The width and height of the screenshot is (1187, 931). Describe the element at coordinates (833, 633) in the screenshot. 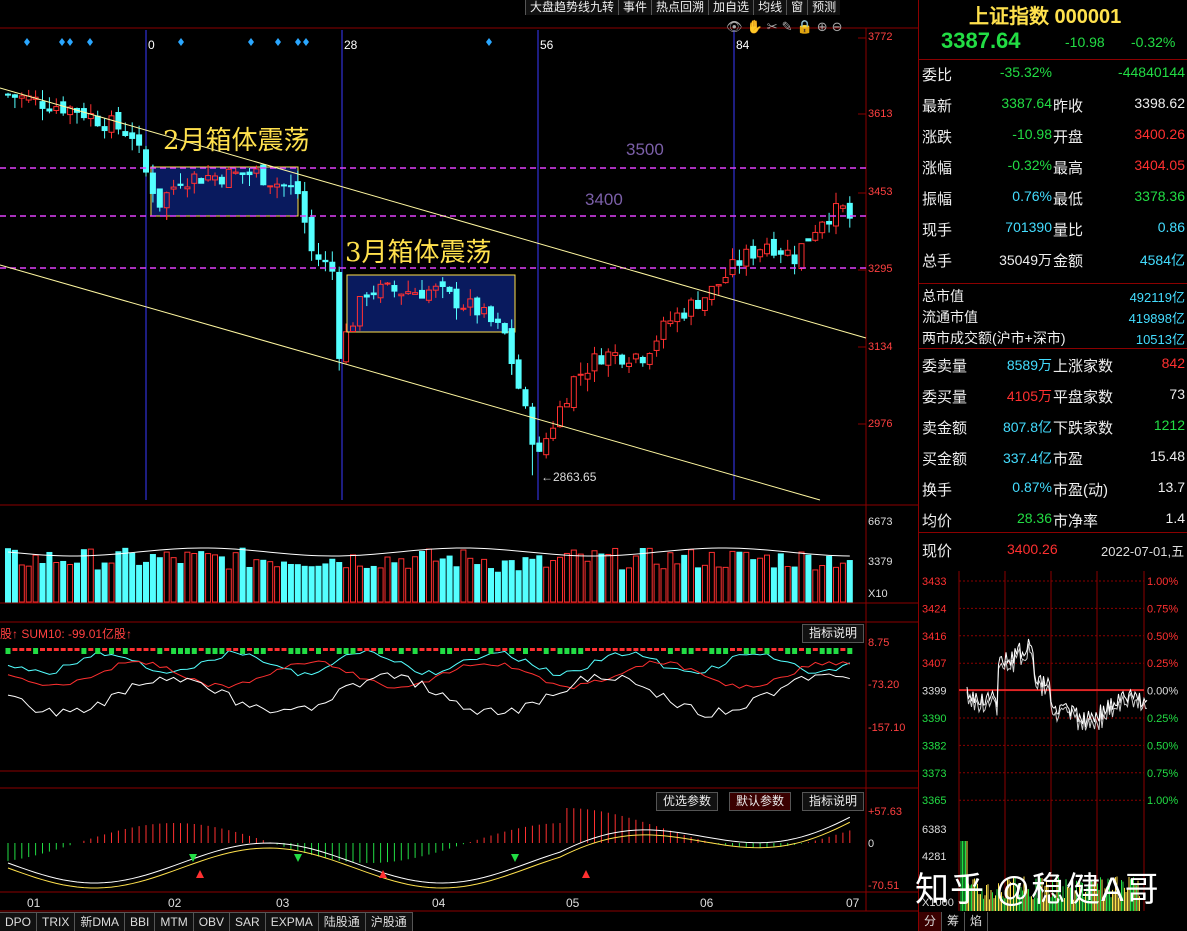

I see `indicator1-help-button: 指标说明` at that location.